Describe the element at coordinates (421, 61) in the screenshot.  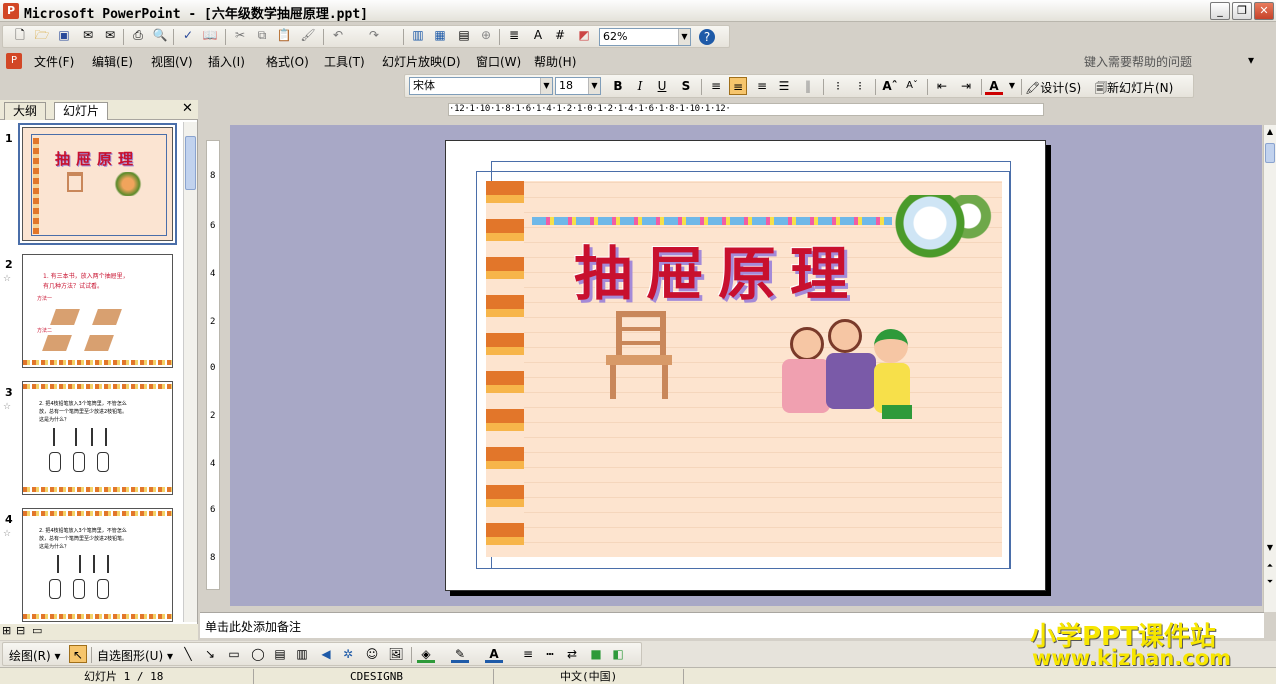
I see `menu-slideshow: 幻灯片放映(D)` at that location.